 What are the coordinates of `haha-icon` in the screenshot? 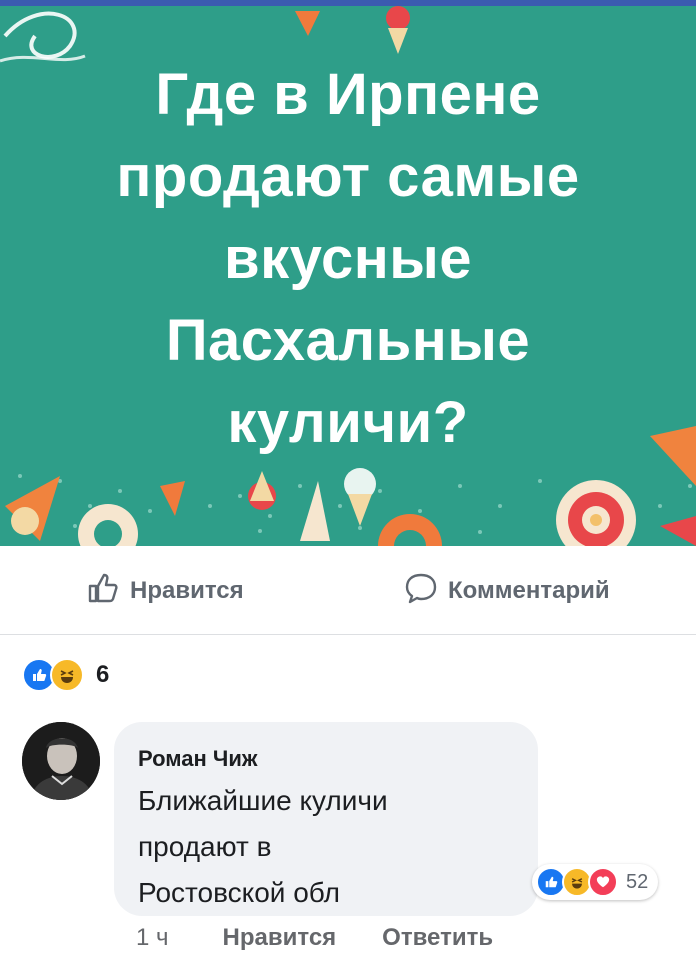 It's located at (67, 675).